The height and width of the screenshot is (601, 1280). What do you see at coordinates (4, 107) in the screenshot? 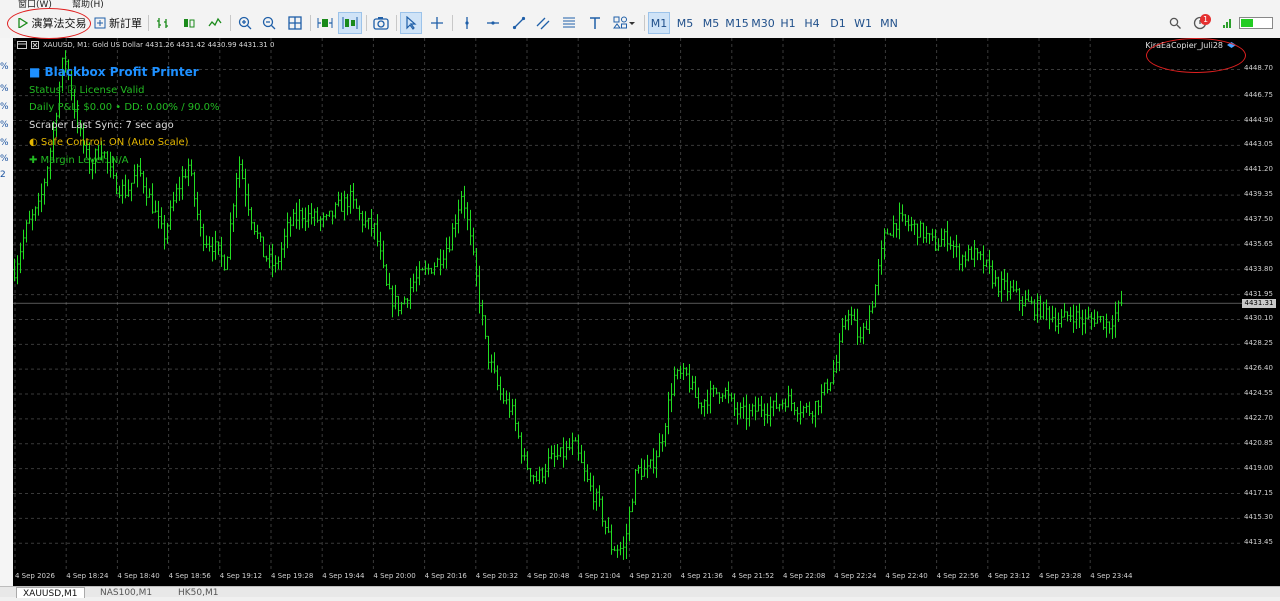
I see `left-strip-value: %` at bounding box center [4, 107].